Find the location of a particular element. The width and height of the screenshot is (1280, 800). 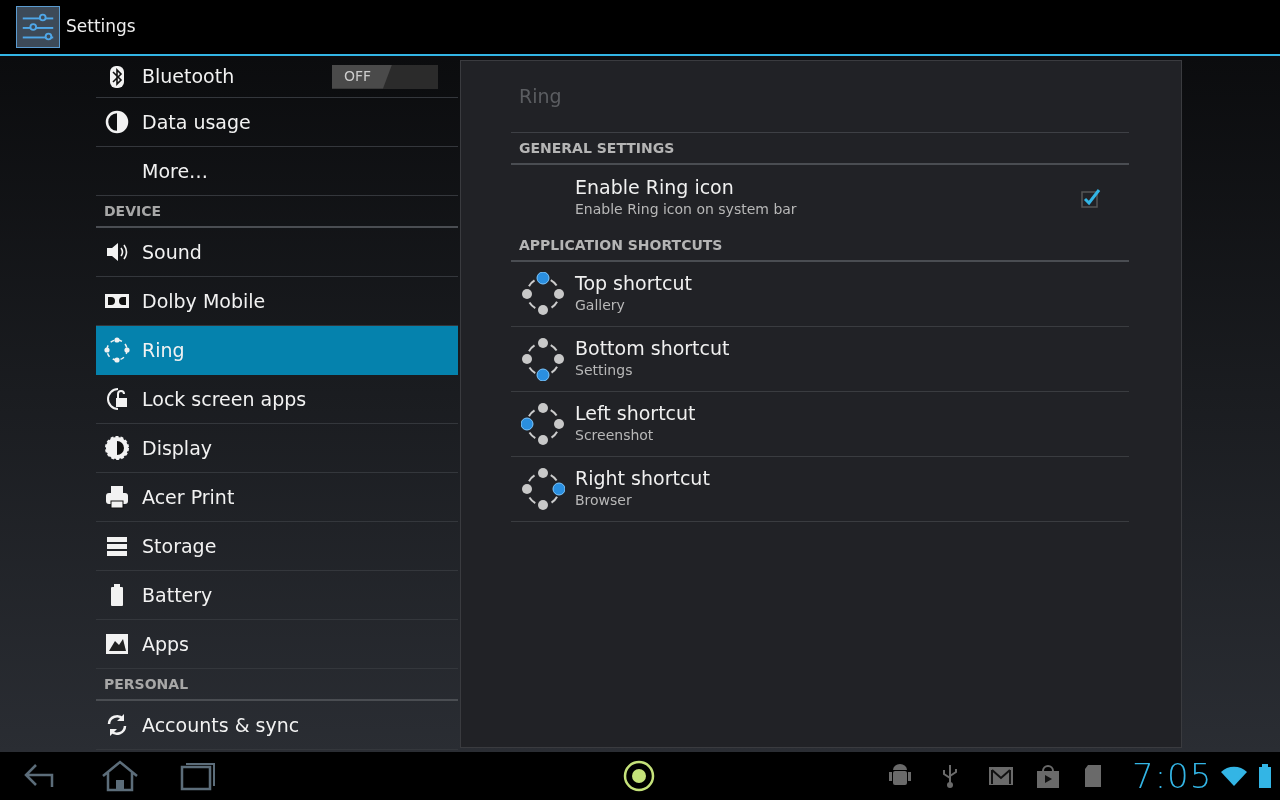

panel-title: Ring is located at coordinates (820, 97).